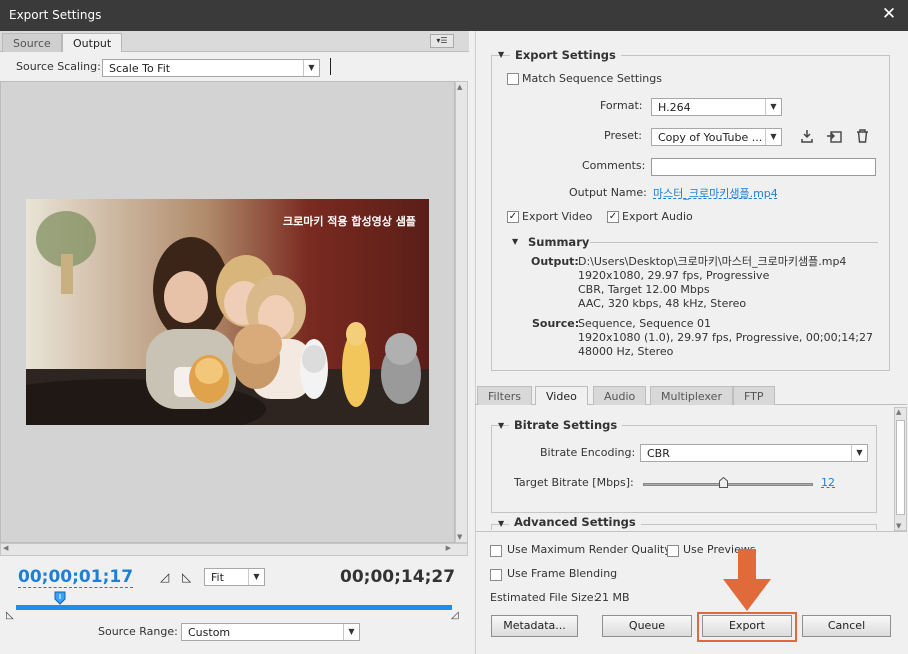  What do you see at coordinates (673, 551) in the screenshot?
I see `use-previews-checkbox` at bounding box center [673, 551].